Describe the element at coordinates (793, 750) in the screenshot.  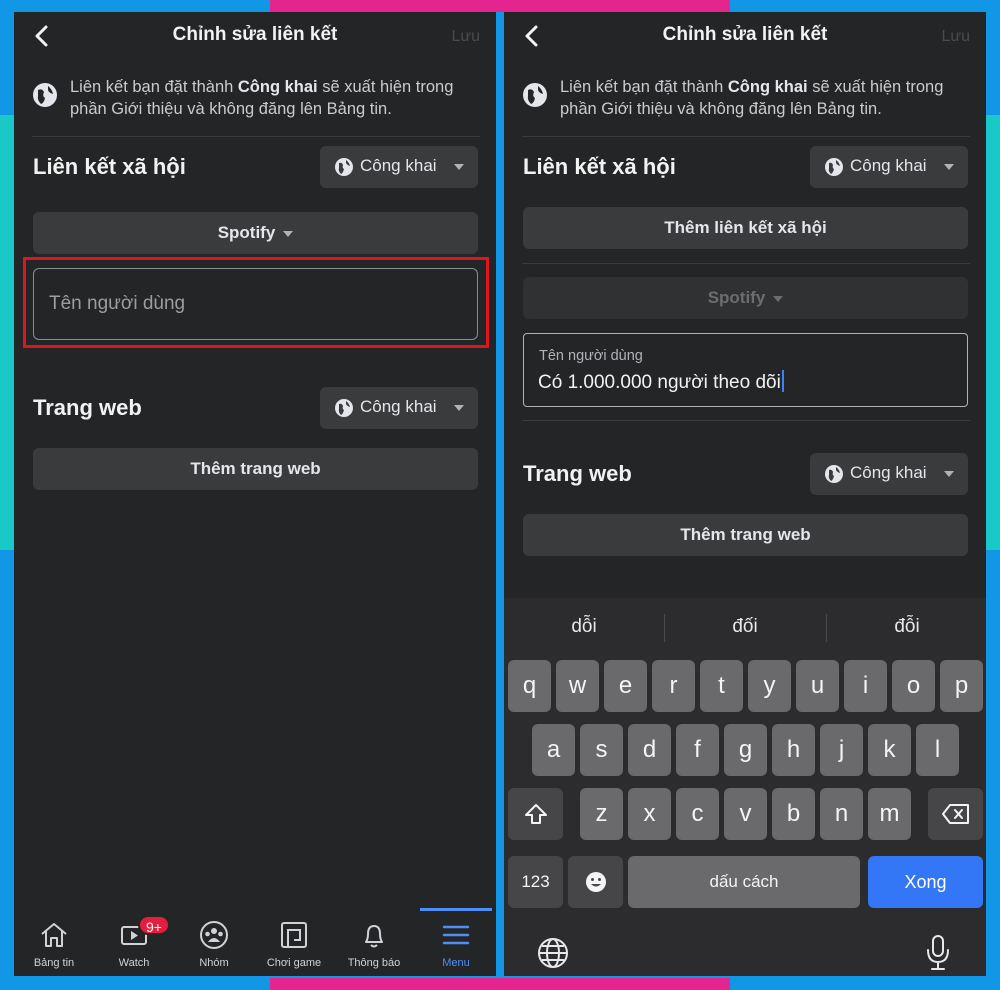
I see `key-h: h` at that location.